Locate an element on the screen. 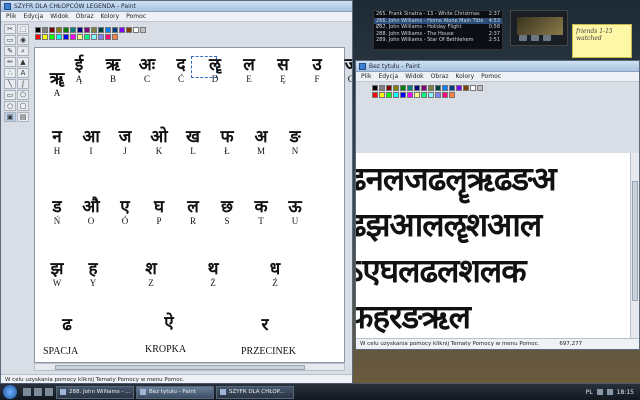  ellipse-icon: ○ is located at coordinates (10, 106).